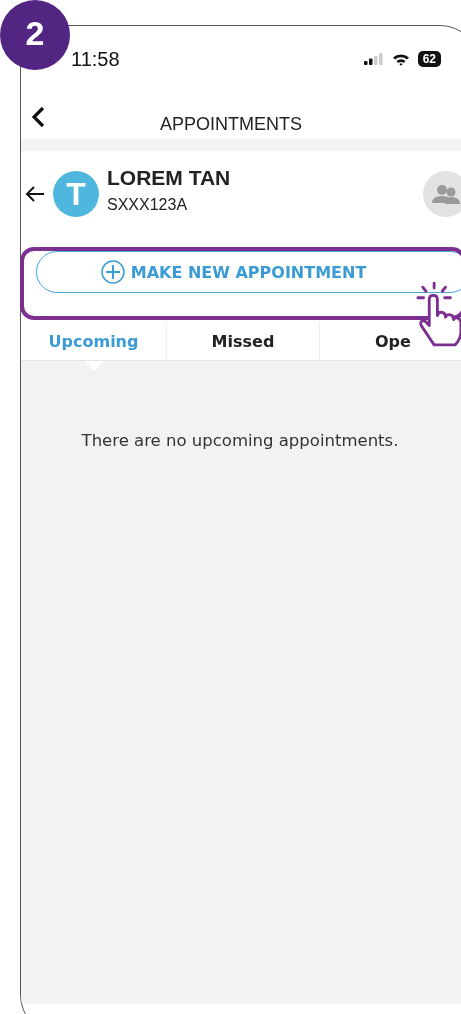  Describe the element at coordinates (38, 116) in the screenshot. I see `back-chevron-icon` at that location.